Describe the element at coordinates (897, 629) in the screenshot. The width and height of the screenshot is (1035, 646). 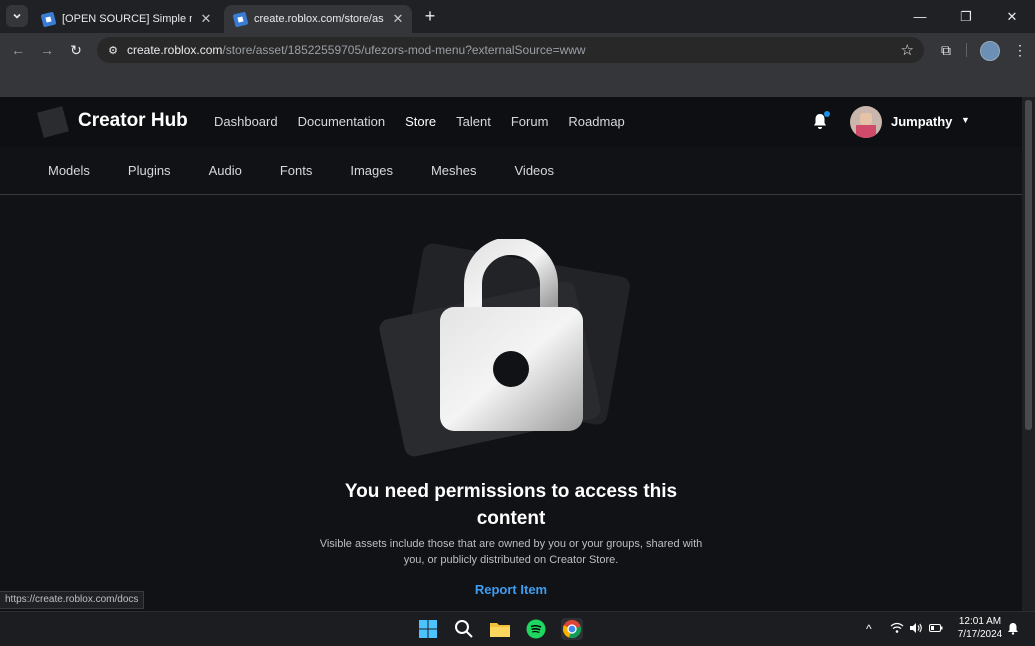
I see `wifi-icon` at that location.